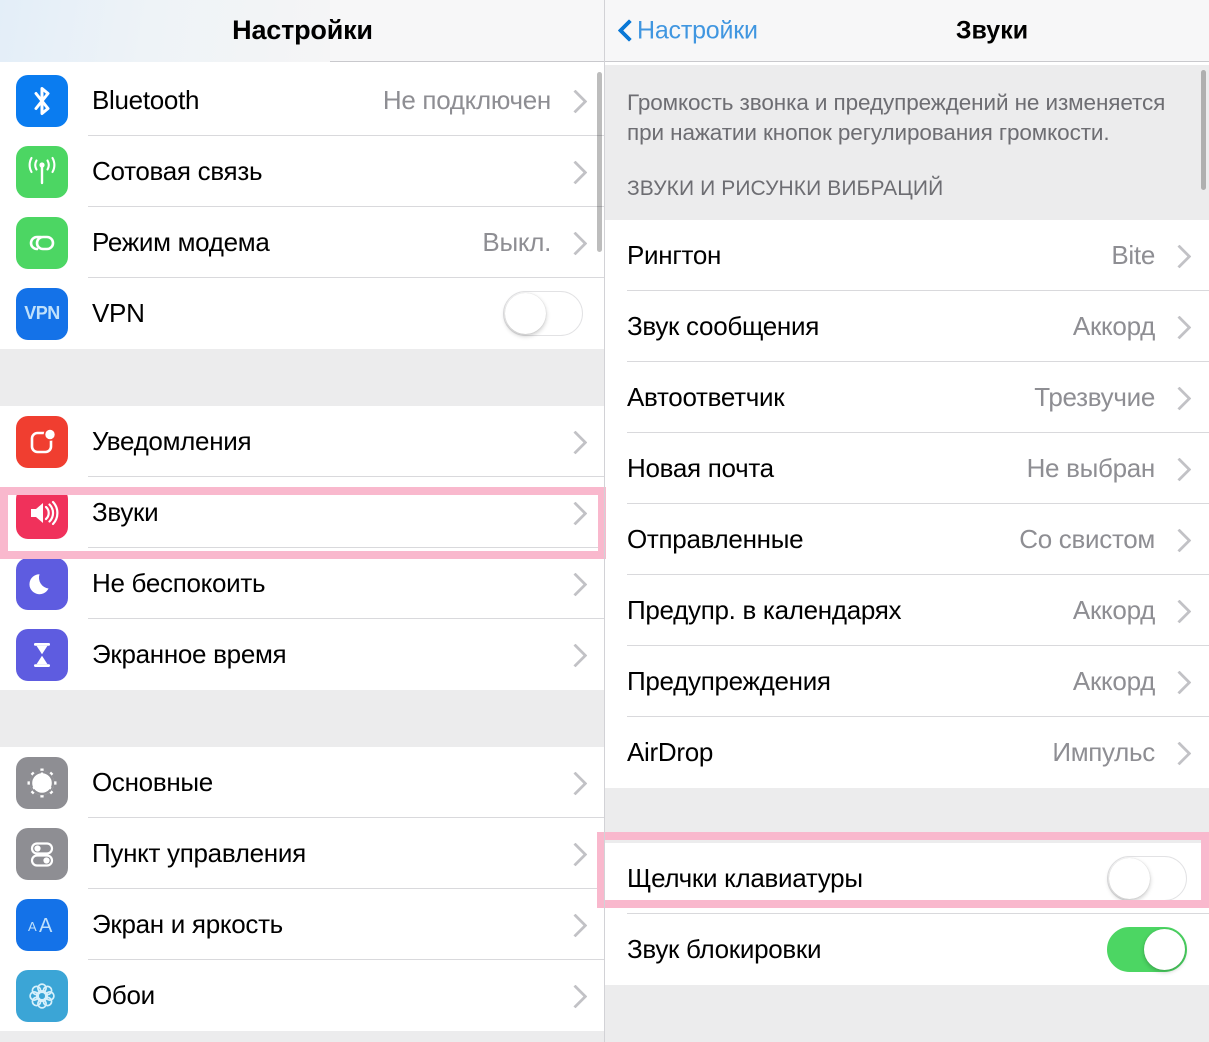  Describe the element at coordinates (118, 313) in the screenshot. I see `sidebar-item-label: VPN` at that location.